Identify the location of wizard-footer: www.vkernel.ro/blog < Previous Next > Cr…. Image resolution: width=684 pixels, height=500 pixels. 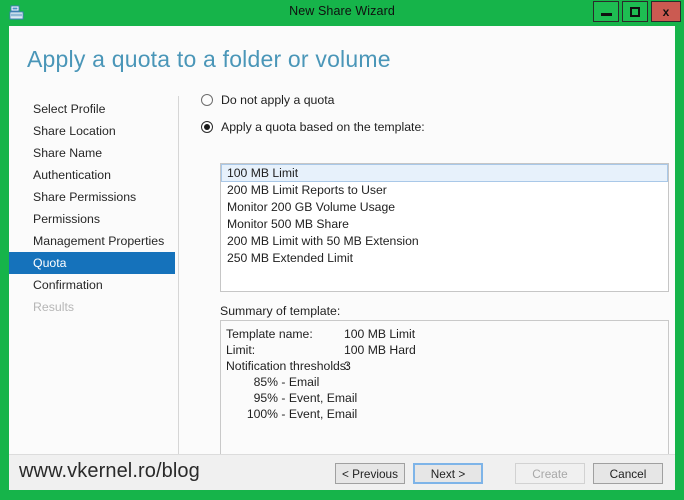
(342, 472).